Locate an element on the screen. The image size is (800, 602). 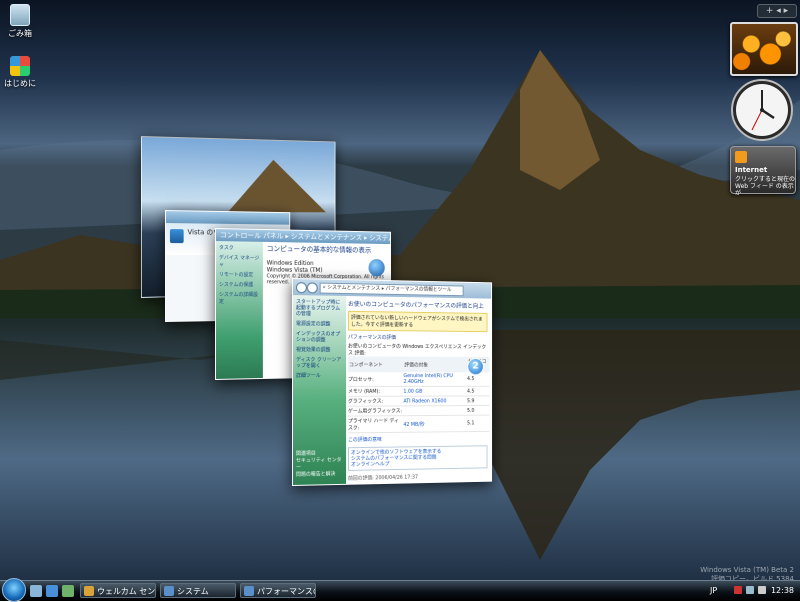
component-cell: プロセッサ: is located at coordinates (376, 379).